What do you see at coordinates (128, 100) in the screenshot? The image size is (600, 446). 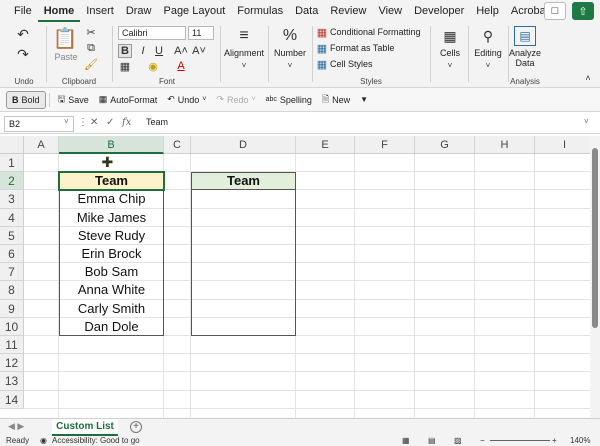 I see `autoformat-button: ▦ AutoFormat` at bounding box center [128, 100].